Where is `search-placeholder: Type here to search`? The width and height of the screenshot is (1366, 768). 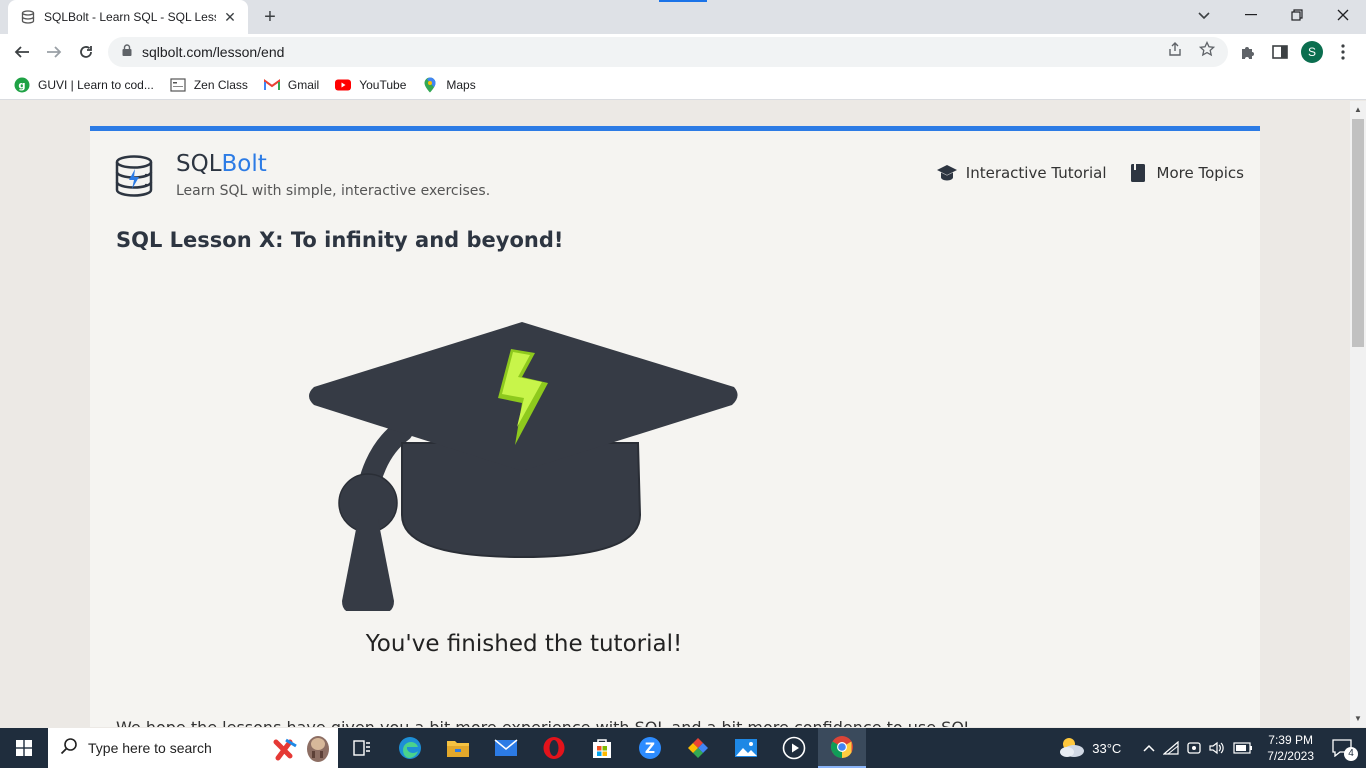 search-placeholder: Type here to search is located at coordinates (150, 748).